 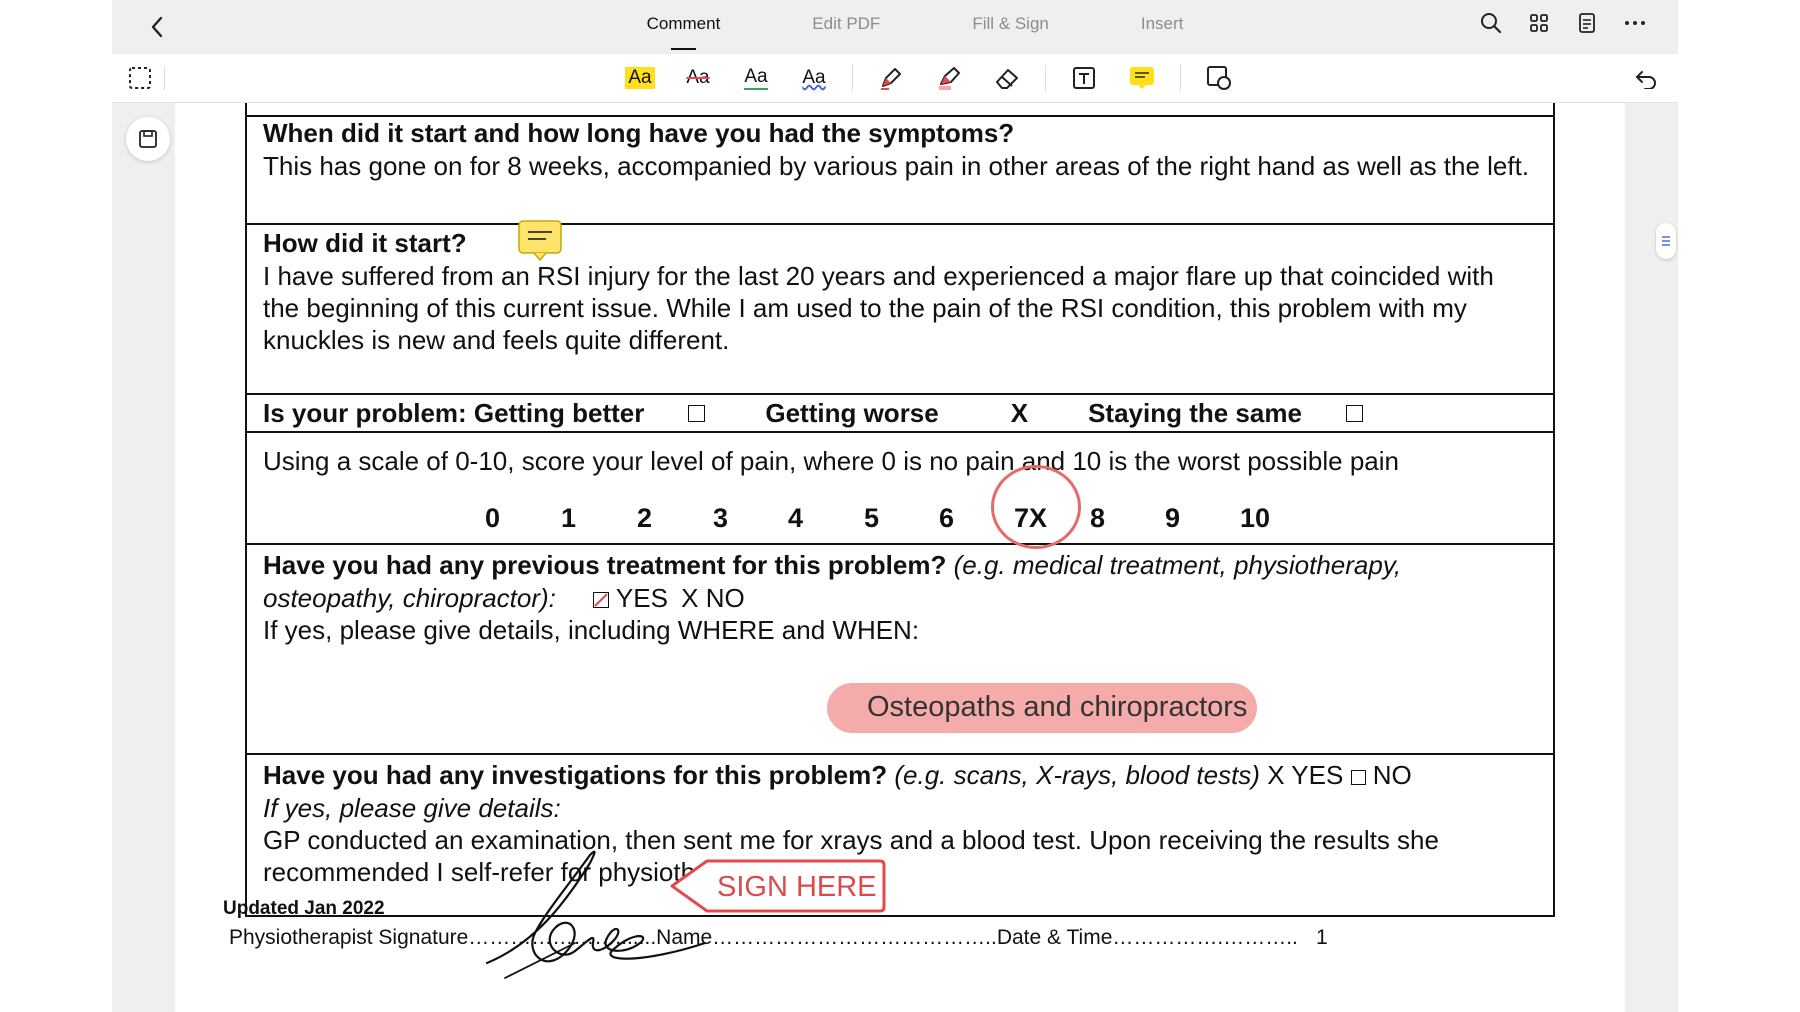 I want to click on strikethrough-tool: Aa, so click(x=698, y=78).